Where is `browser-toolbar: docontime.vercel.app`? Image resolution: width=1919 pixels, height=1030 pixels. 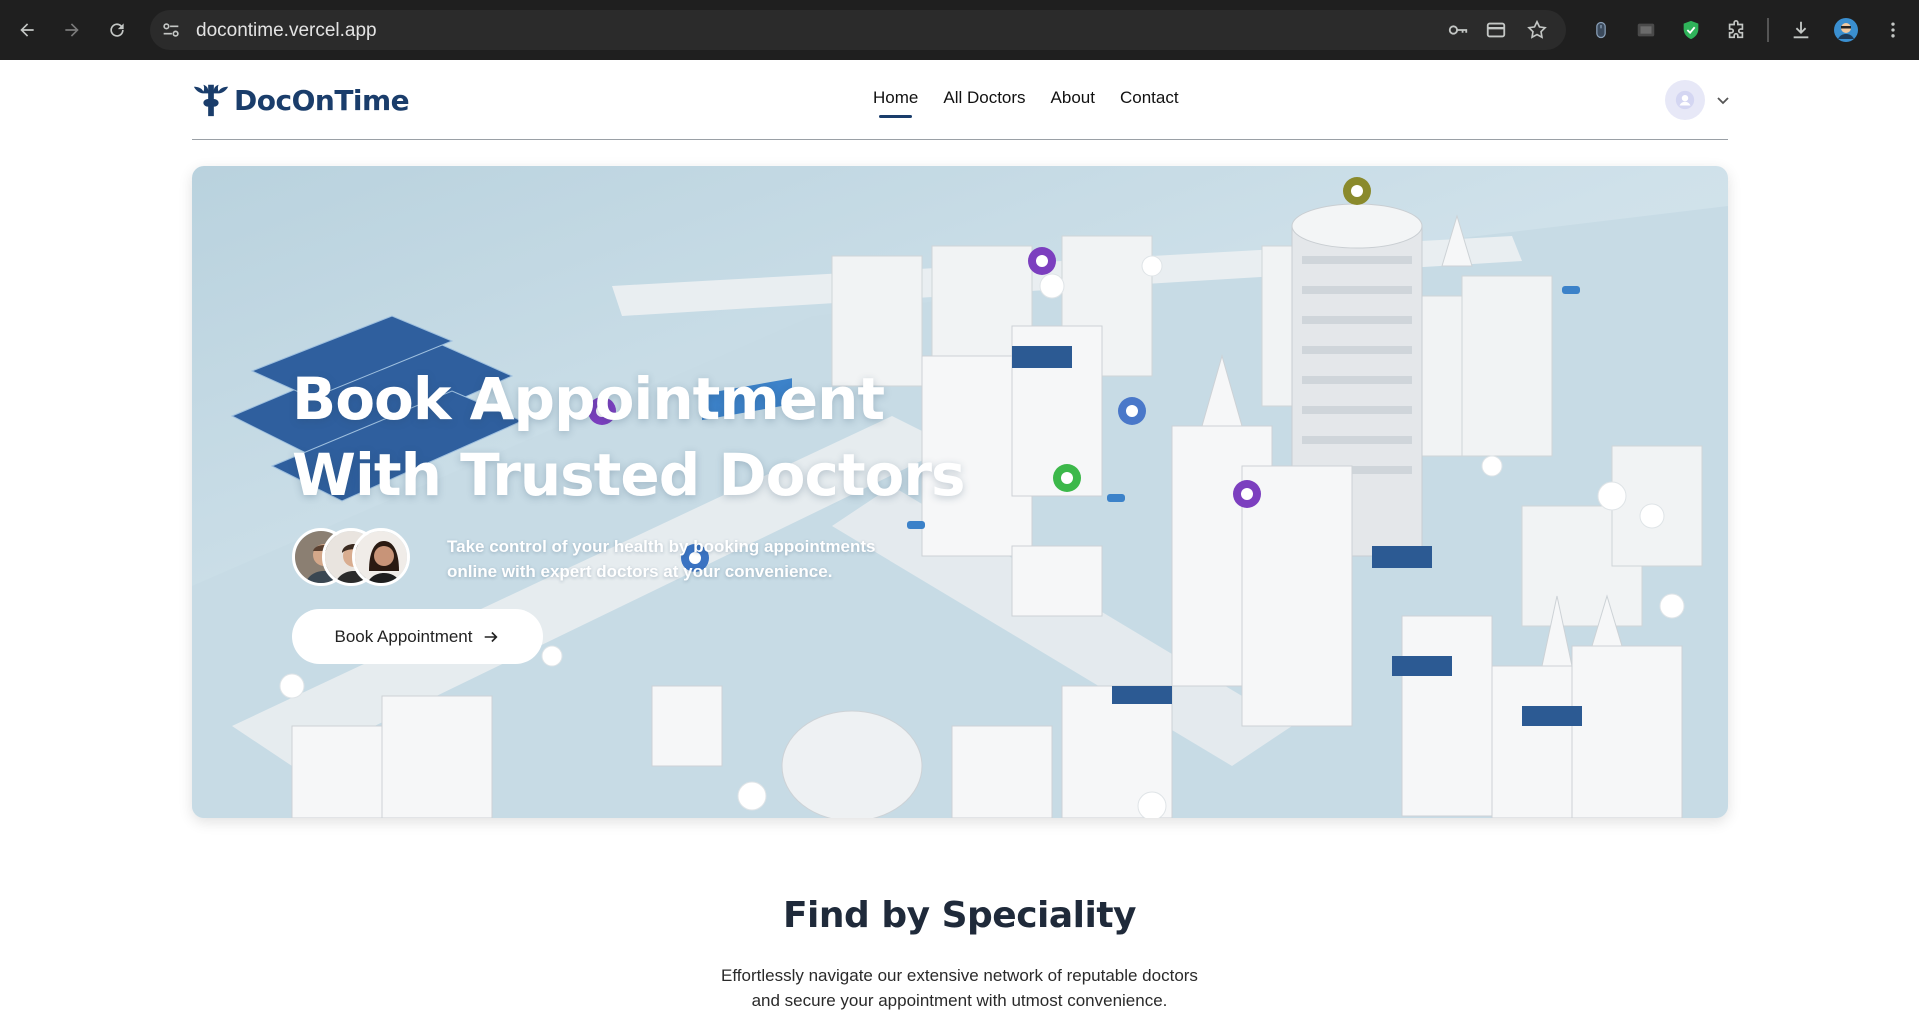 browser-toolbar: docontime.vercel.app is located at coordinates (959, 30).